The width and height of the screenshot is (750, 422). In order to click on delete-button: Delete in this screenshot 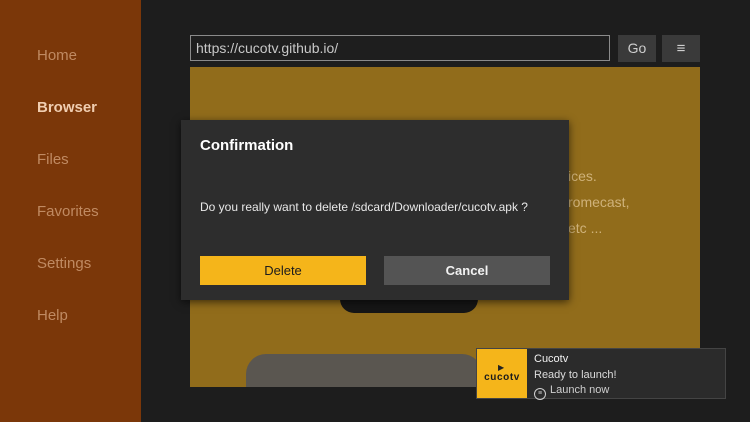, I will do `click(283, 270)`.